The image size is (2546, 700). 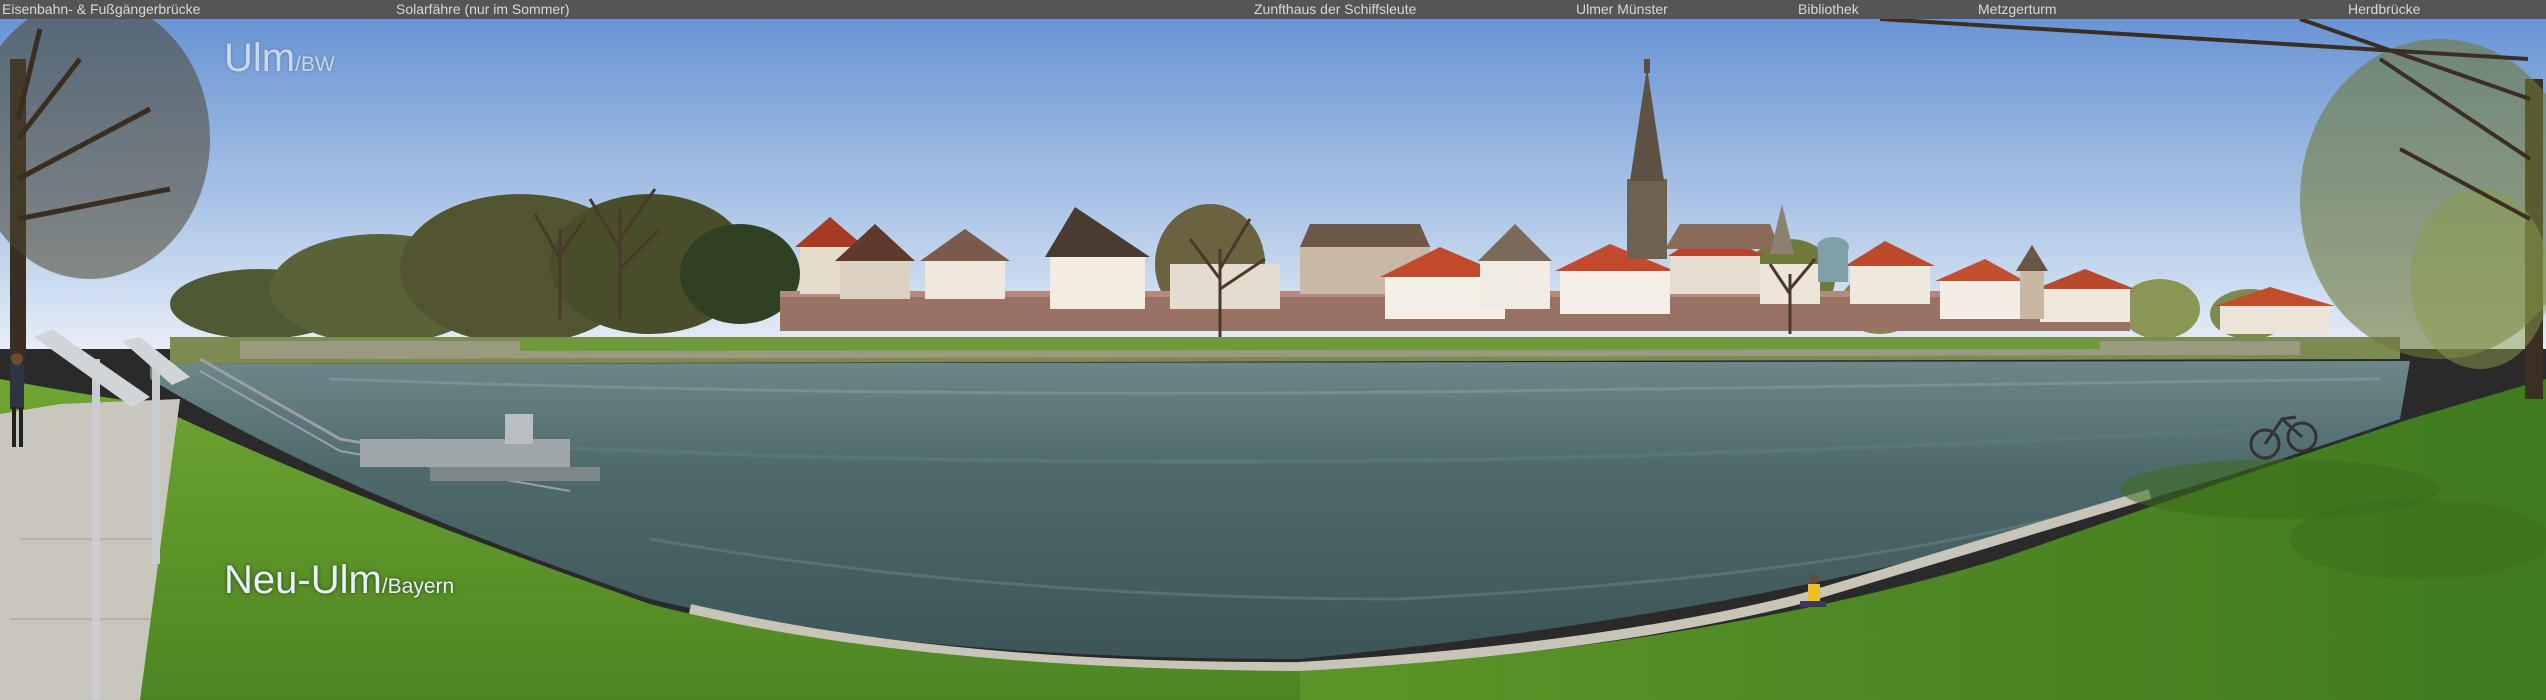 What do you see at coordinates (260, 58) in the screenshot?
I see `caption-ulm-city: Ulm` at bounding box center [260, 58].